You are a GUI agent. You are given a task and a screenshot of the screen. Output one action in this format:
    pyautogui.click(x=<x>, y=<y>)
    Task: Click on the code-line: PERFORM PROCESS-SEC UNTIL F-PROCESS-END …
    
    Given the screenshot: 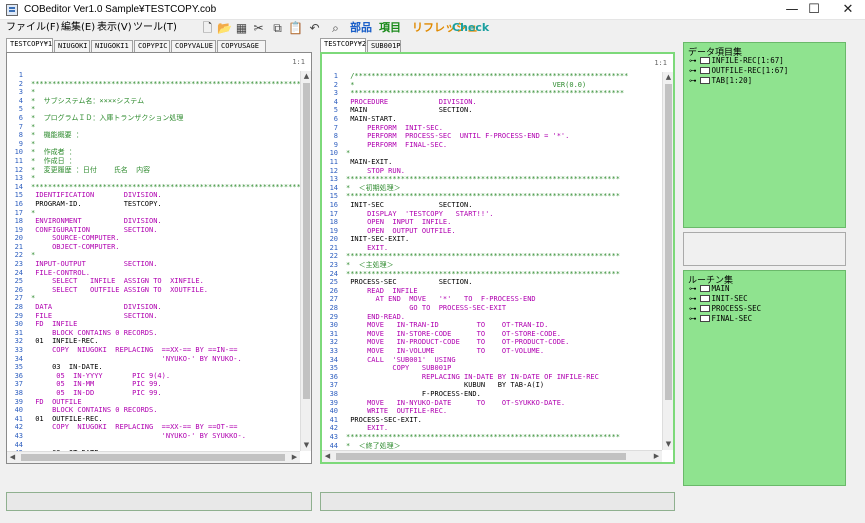 What is the action you would take?
    pyautogui.click(x=504, y=136)
    